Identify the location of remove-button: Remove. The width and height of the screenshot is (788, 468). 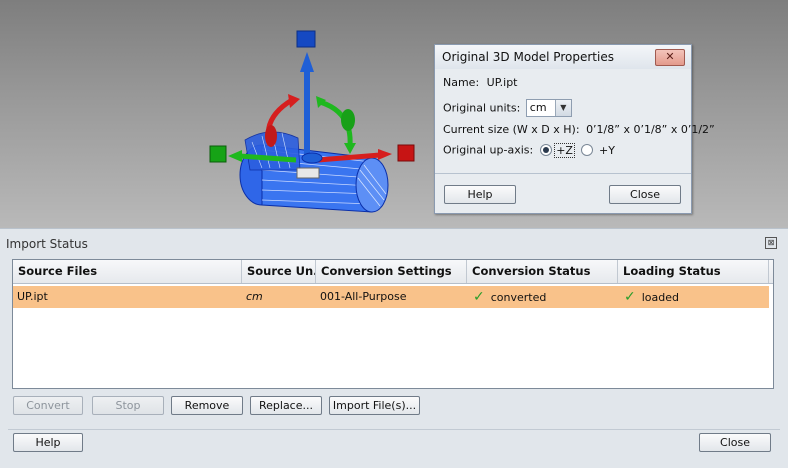
(207, 405).